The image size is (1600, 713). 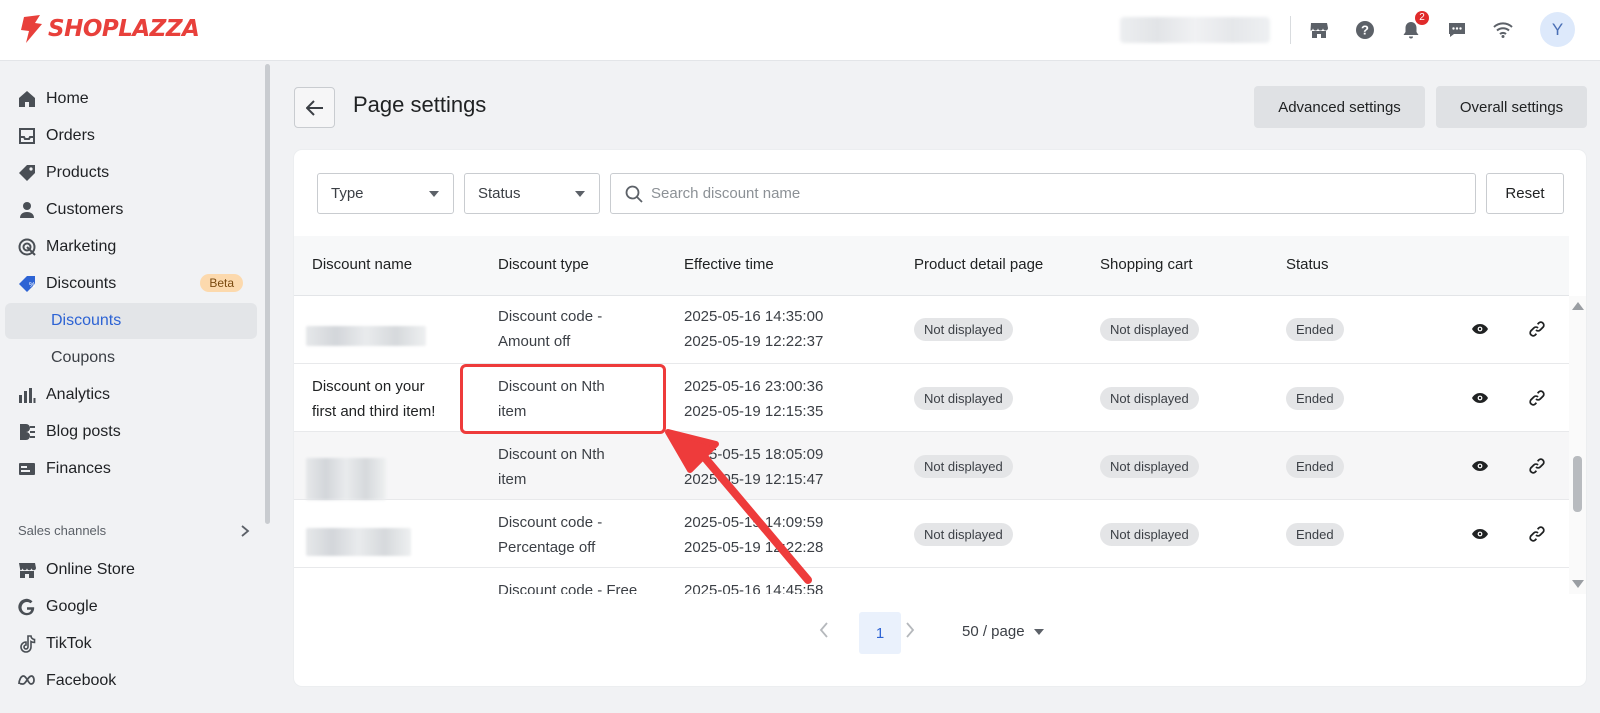 What do you see at coordinates (754, 329) in the screenshot?
I see `effective-time-cell: 2025-05-16 14:35:00 2025-05-19 12:22:37` at bounding box center [754, 329].